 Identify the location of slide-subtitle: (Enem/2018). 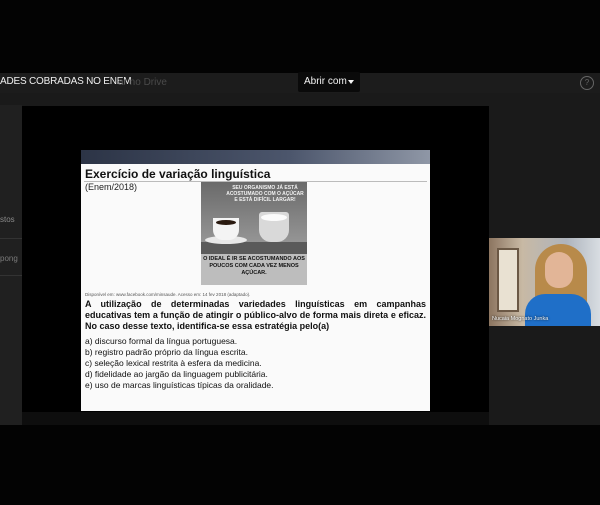
(111, 187).